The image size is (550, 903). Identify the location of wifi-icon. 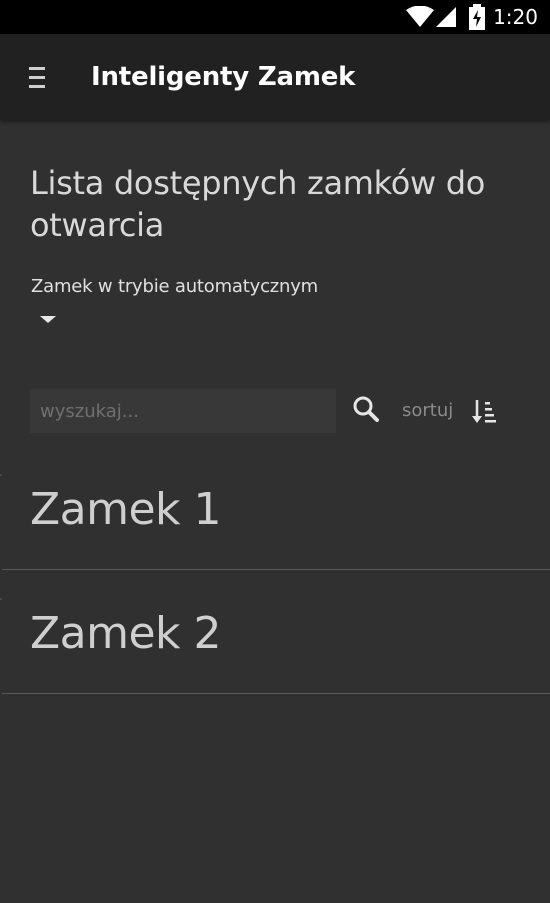
(420, 16).